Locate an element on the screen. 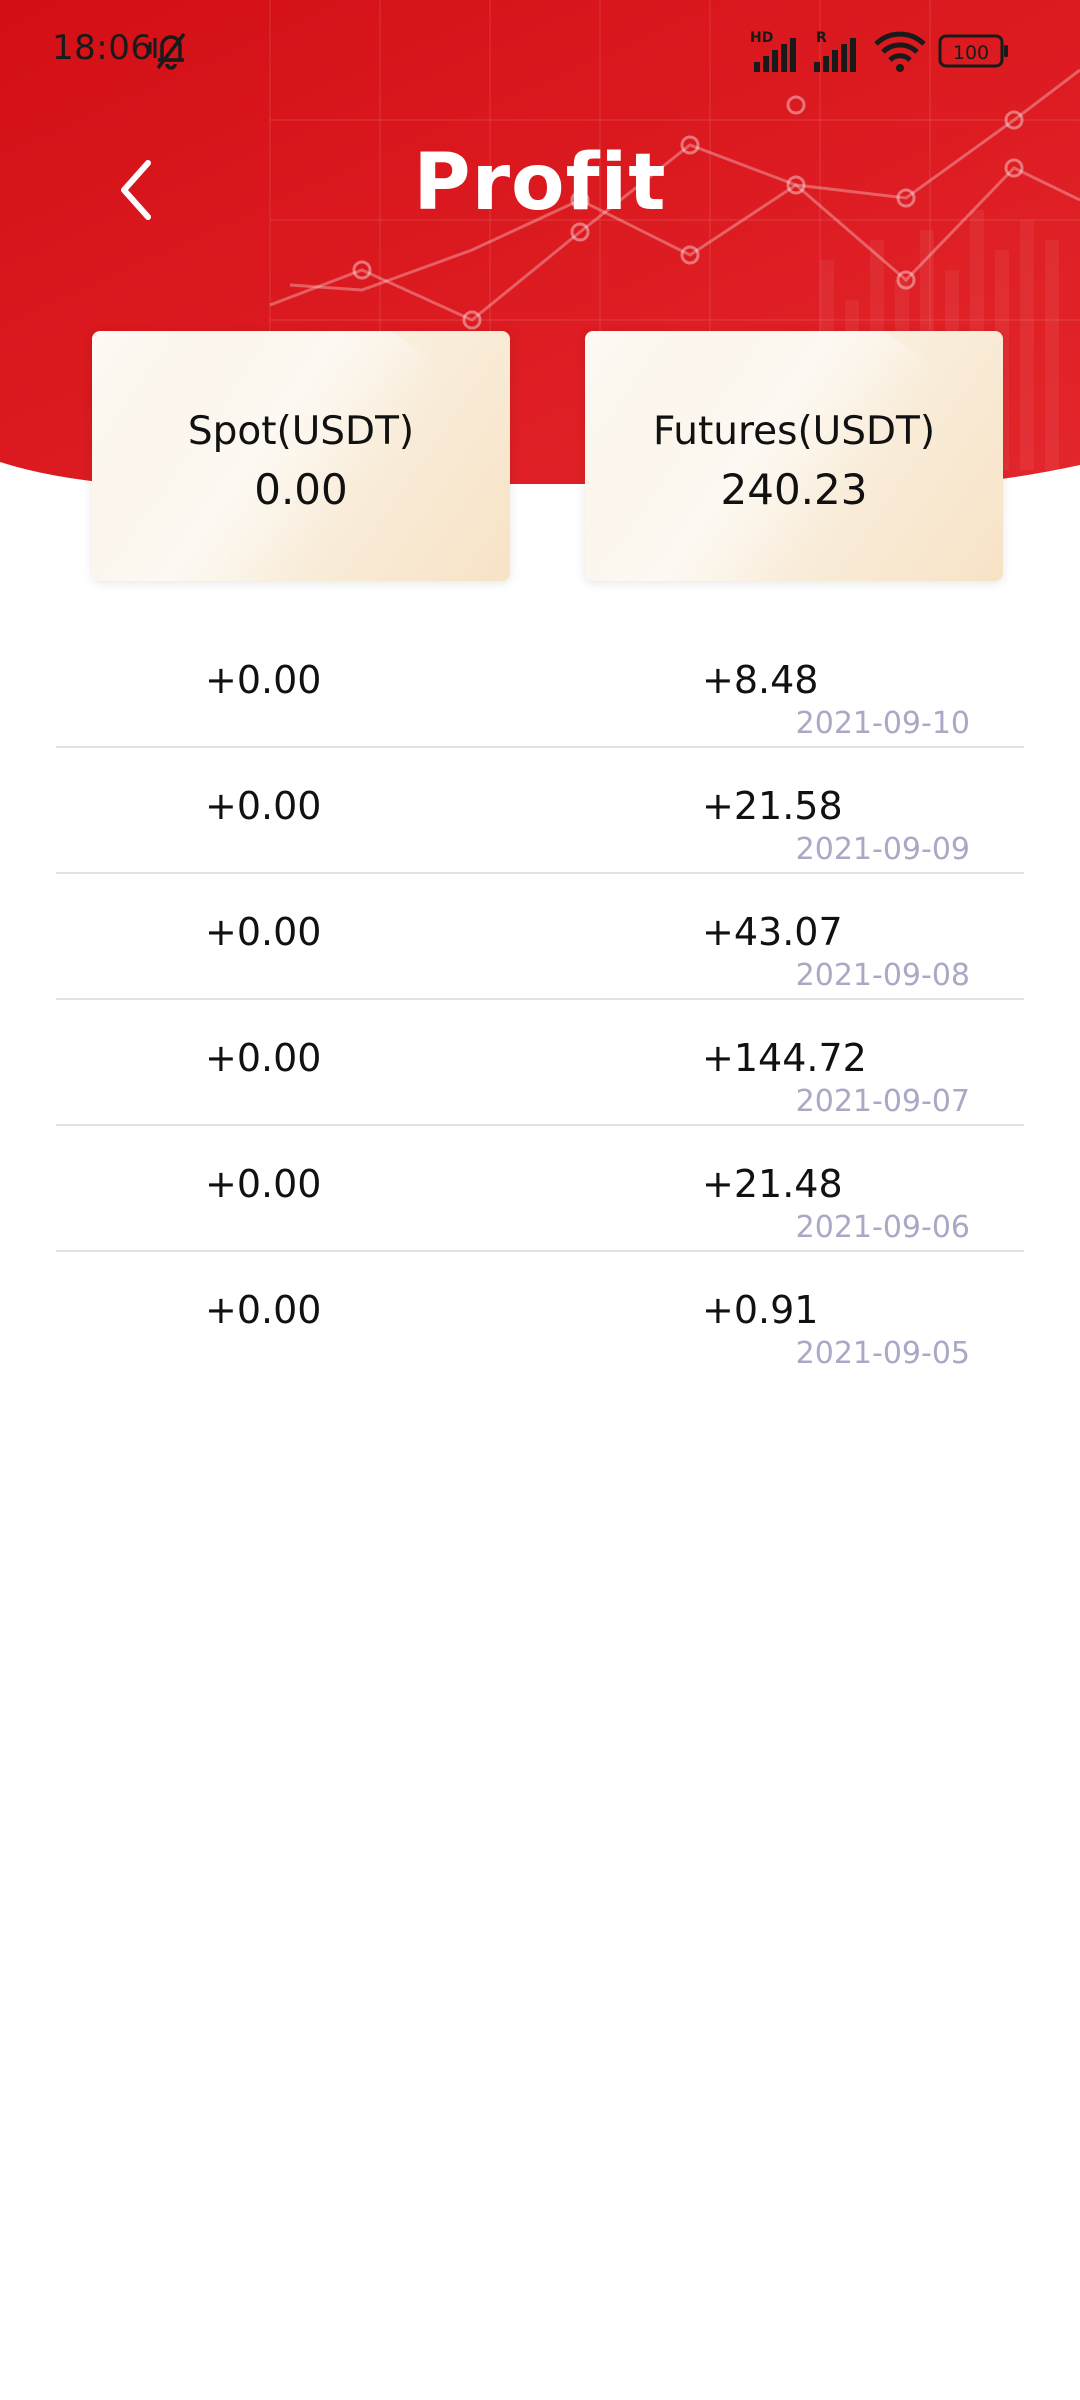  status-icons: HD R 100 is located at coordinates (915, 50).